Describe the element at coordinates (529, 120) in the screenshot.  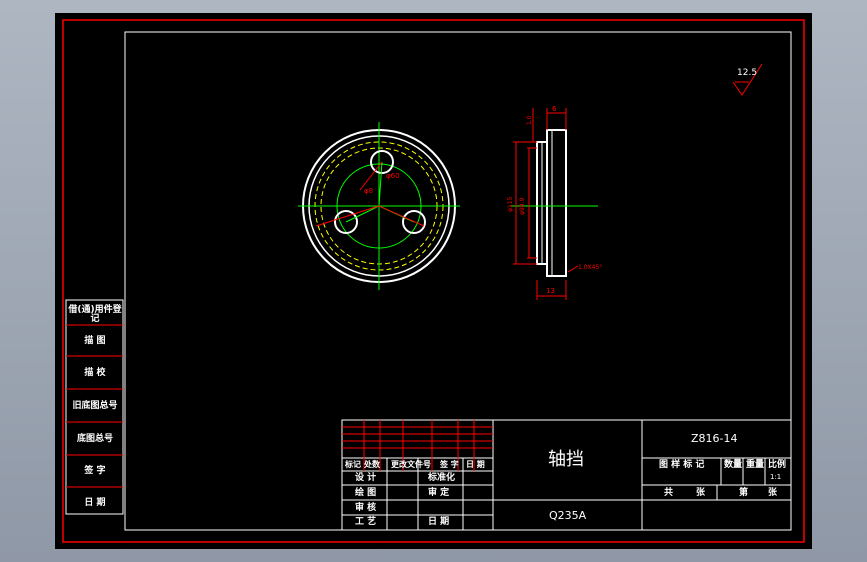
I see `dim-left-small: 1.0` at that location.